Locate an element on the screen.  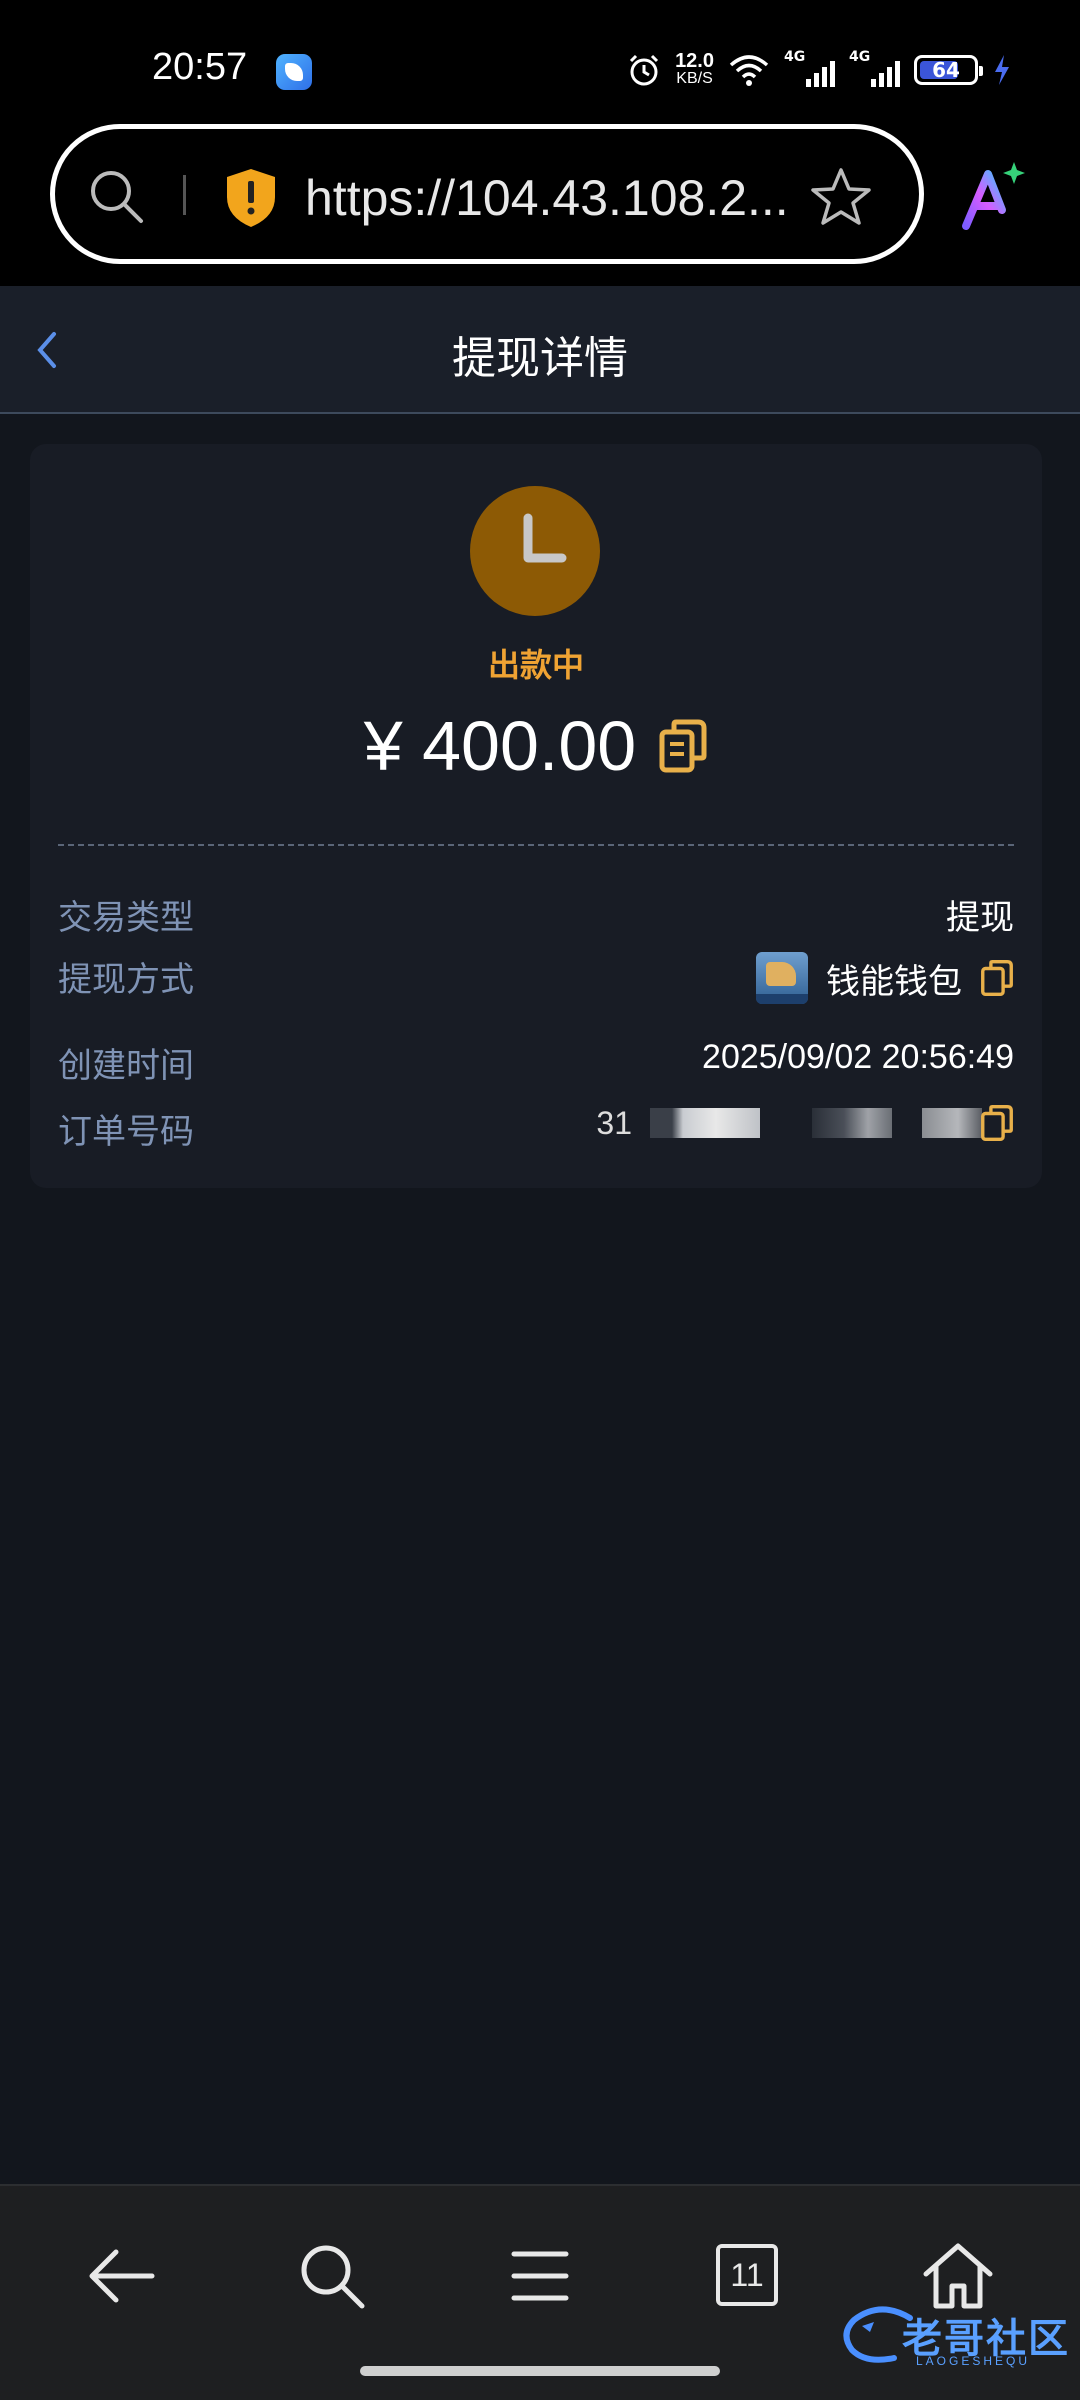
withdrawal-amount: ¥ 400.00 is located at coordinates (500, 746).